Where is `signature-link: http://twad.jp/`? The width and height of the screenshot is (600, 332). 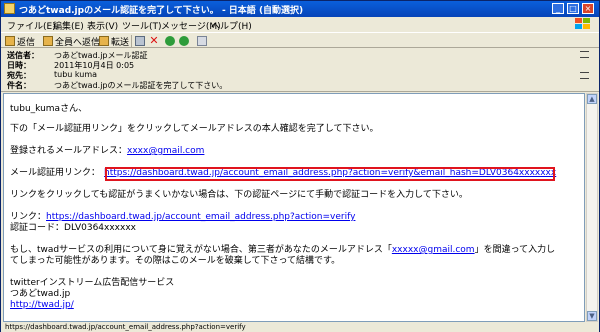 signature-link: http://twad.jp/ is located at coordinates (42, 305).